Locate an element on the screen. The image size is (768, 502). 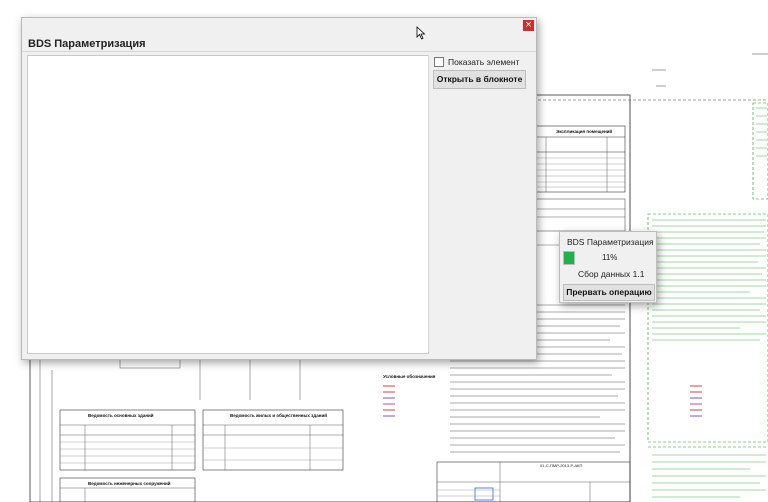
progress-fill is located at coordinates (569, 258).